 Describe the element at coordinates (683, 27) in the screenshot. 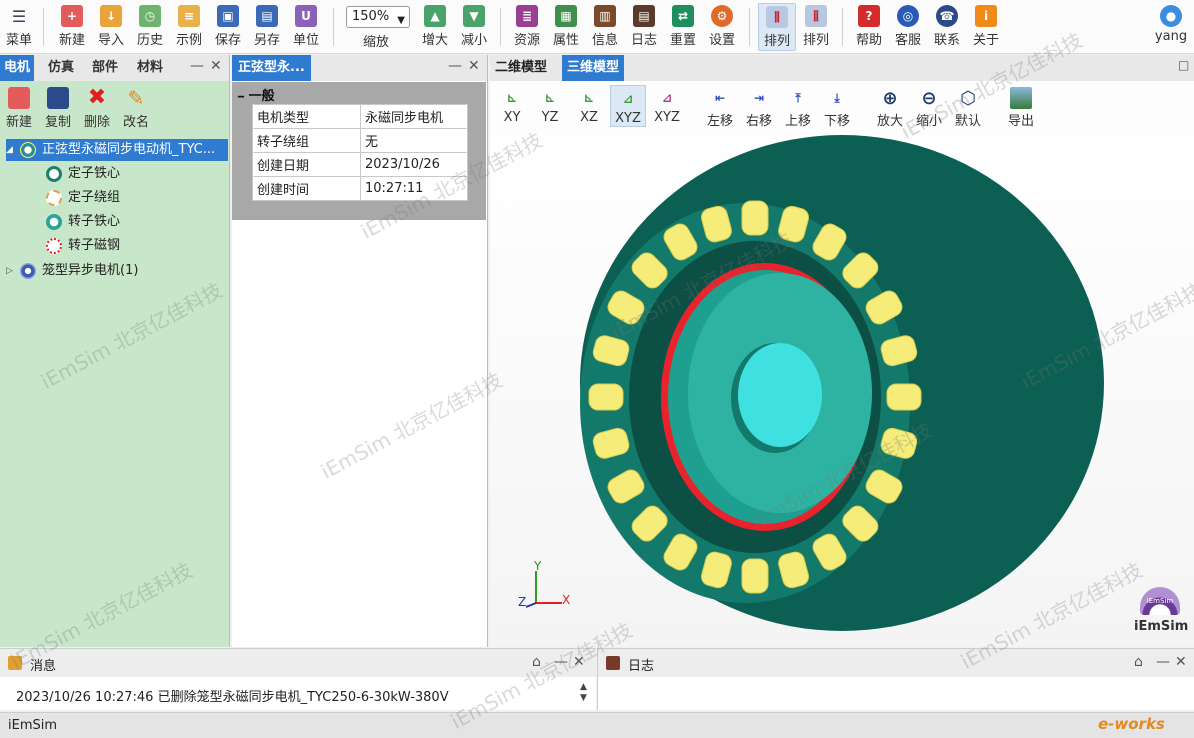

I see `reset-button: ⇄ 重置` at that location.